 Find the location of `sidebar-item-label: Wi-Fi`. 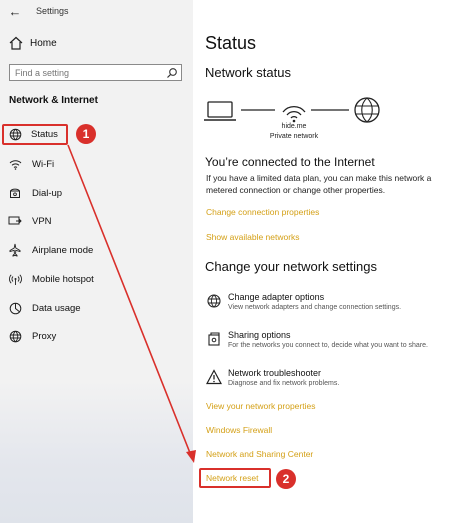

sidebar-item-label: Wi-Fi is located at coordinates (43, 164).